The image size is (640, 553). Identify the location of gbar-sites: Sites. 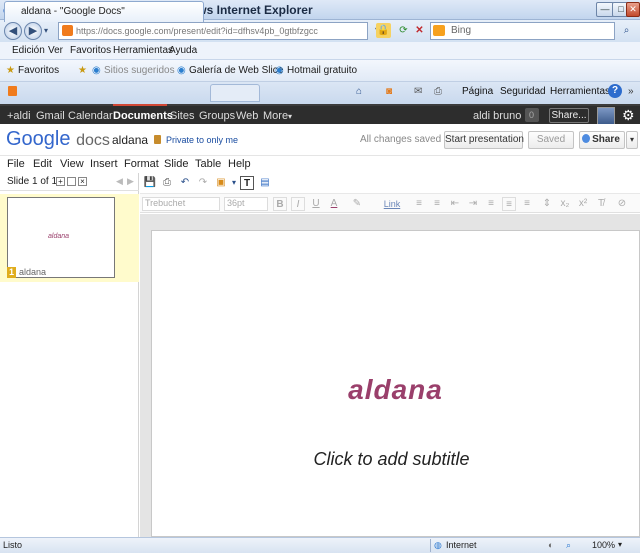
(182, 116).